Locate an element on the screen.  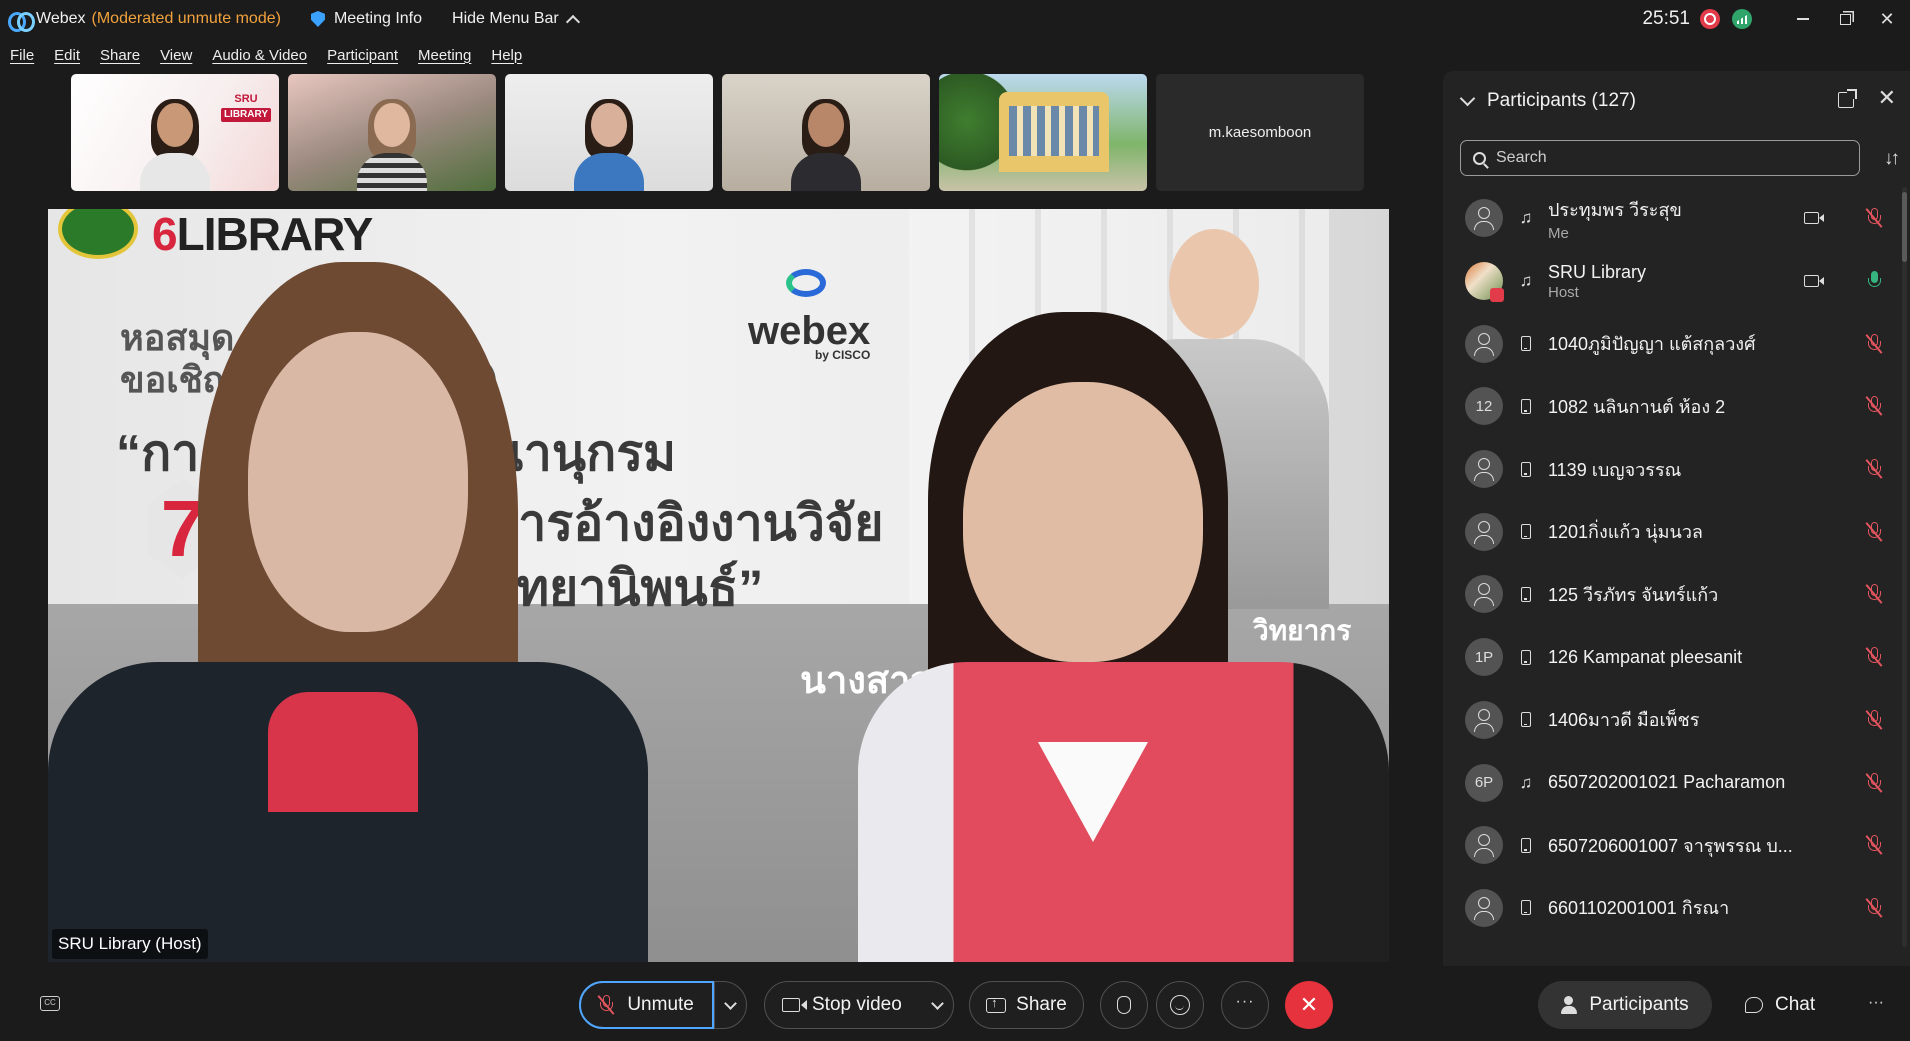
participant-search is located at coordinates (1660, 158).